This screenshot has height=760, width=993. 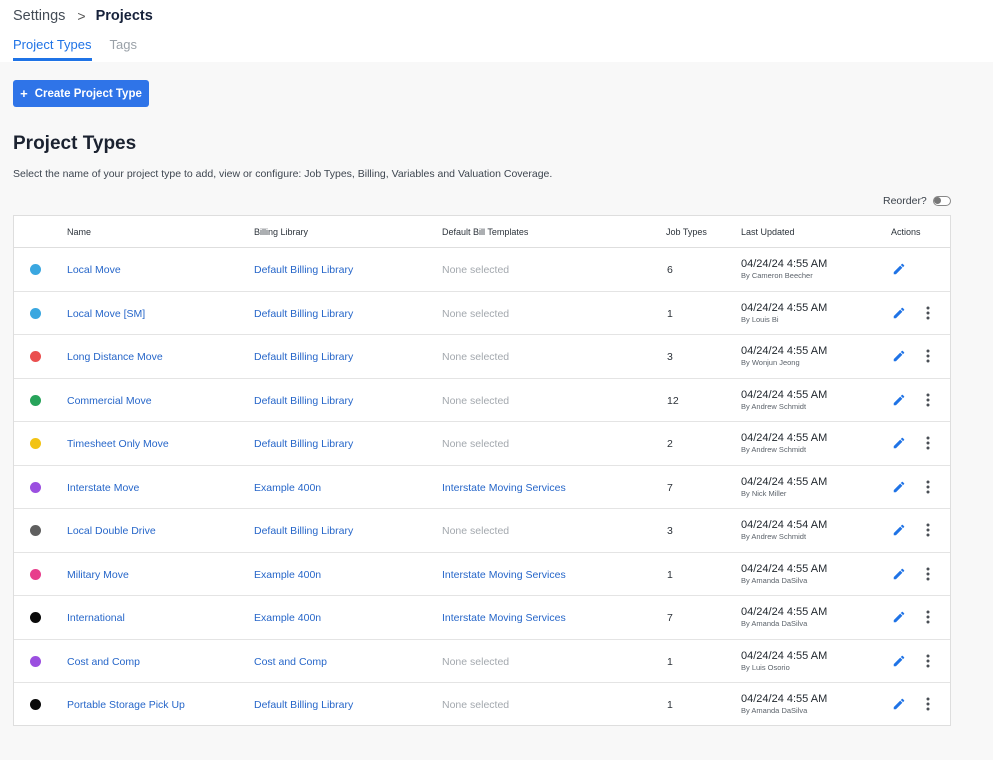 I want to click on breadcrumb-settings: Settings, so click(x=39, y=16).